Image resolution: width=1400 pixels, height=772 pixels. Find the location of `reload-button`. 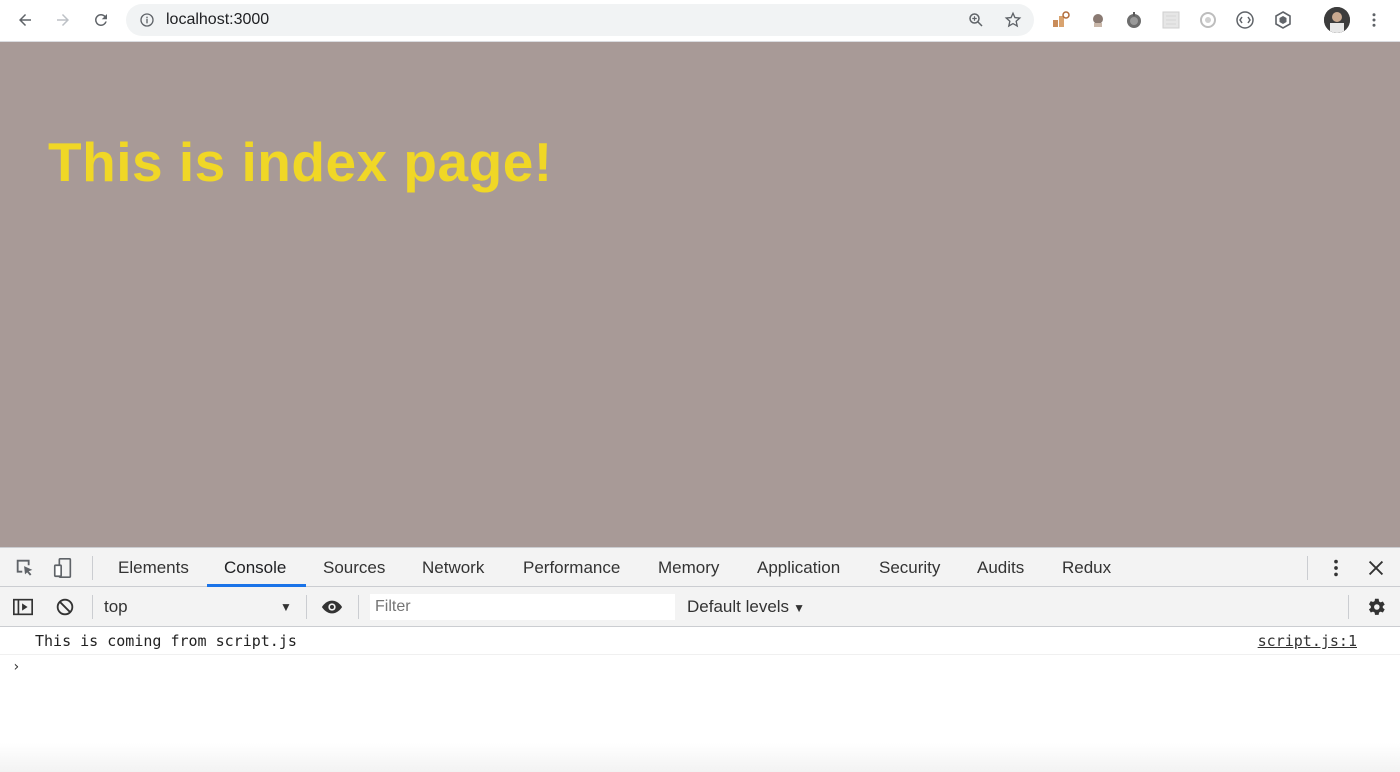

reload-button is located at coordinates (101, 20).